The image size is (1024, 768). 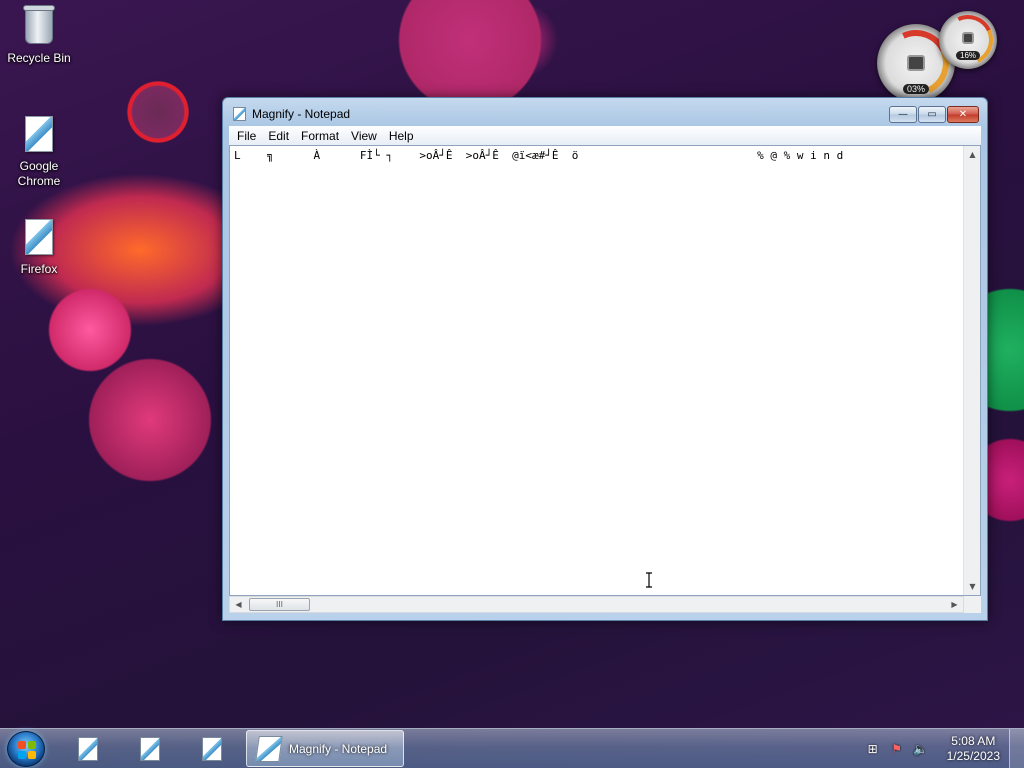 What do you see at coordinates (238, 604) in the screenshot?
I see `scroll-left-arrow-icon: ◀` at bounding box center [238, 604].